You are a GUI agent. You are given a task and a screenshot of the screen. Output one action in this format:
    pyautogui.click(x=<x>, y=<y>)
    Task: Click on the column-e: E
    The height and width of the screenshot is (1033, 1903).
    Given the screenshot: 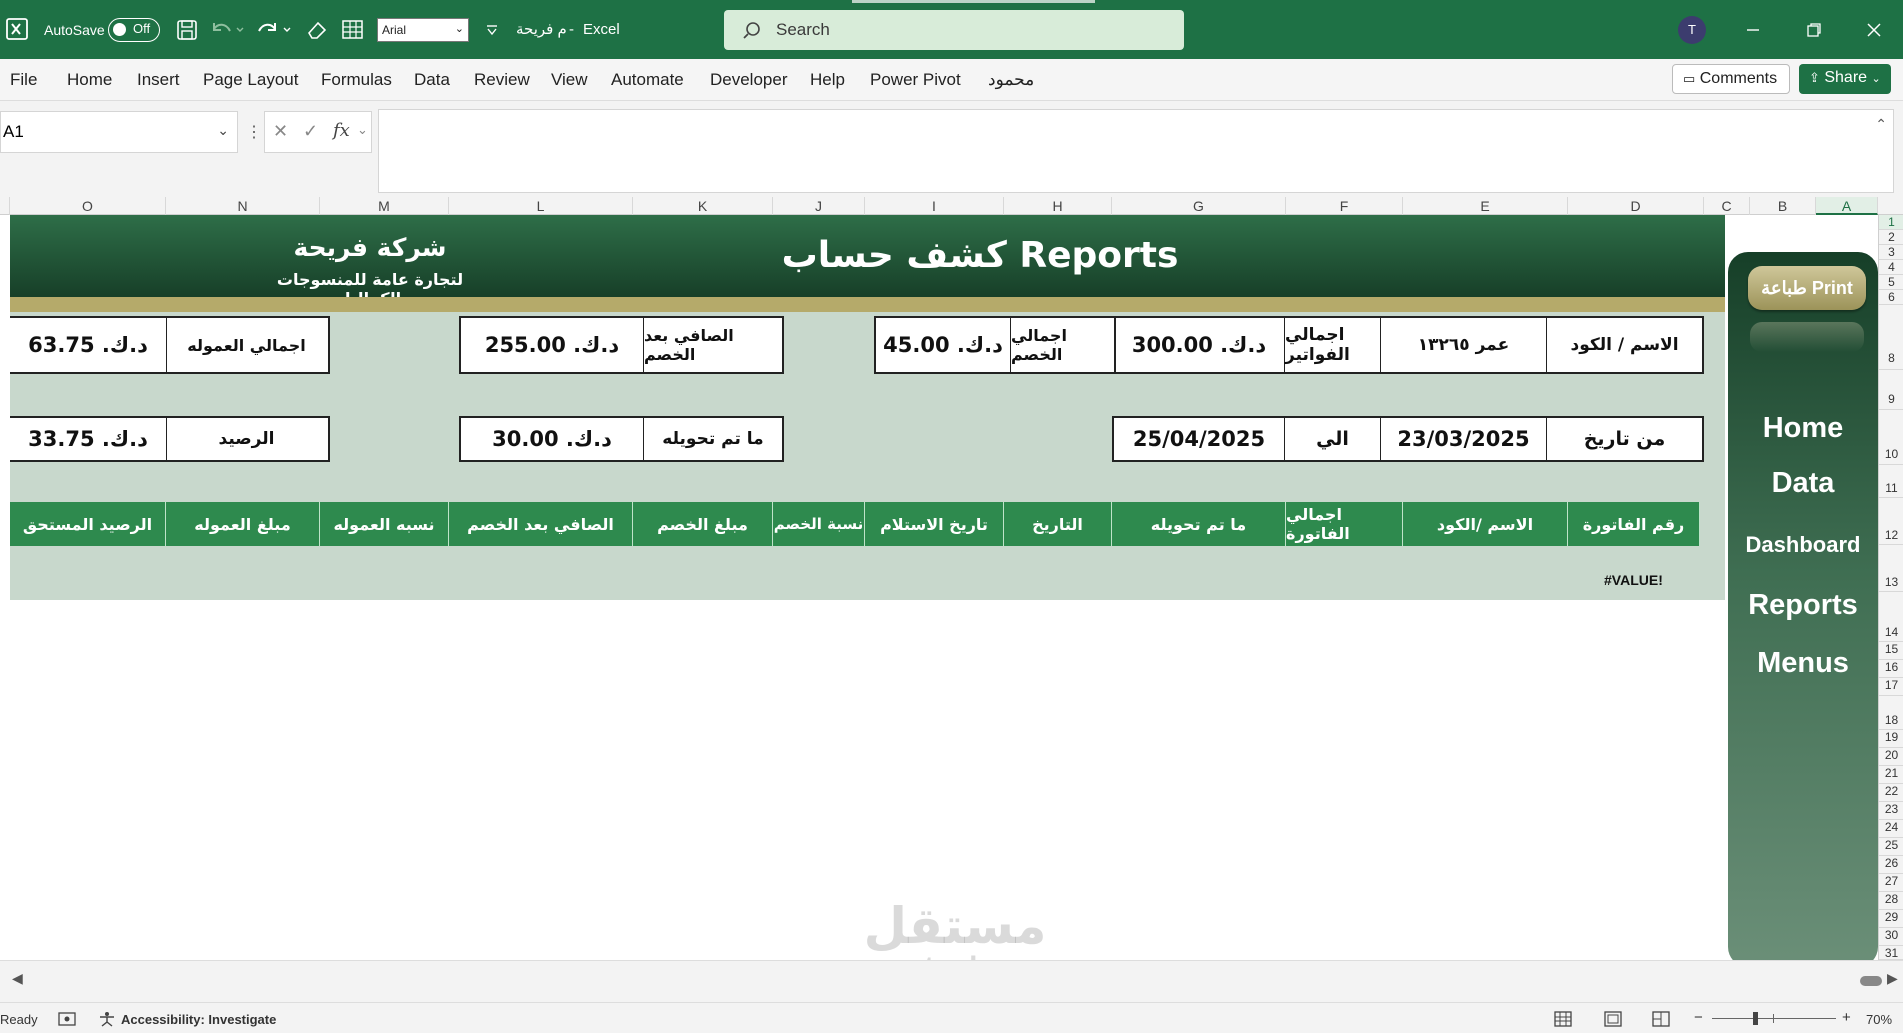 What is the action you would take?
    pyautogui.click(x=1485, y=206)
    